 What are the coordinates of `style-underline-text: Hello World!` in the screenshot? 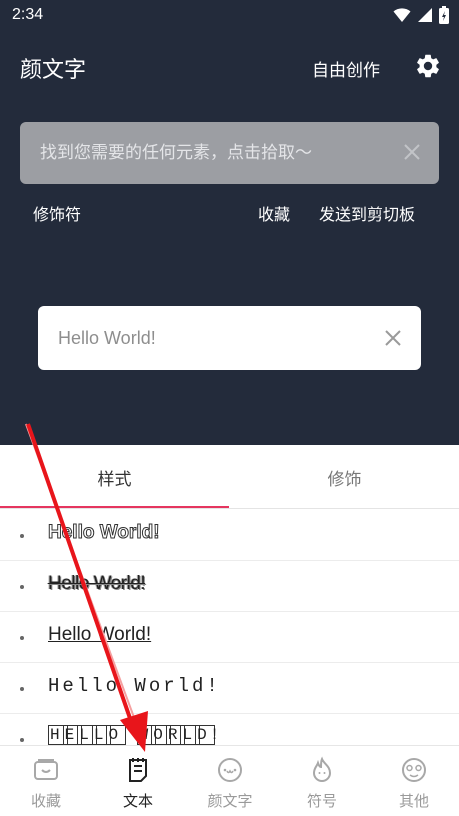 It's located at (100, 634).